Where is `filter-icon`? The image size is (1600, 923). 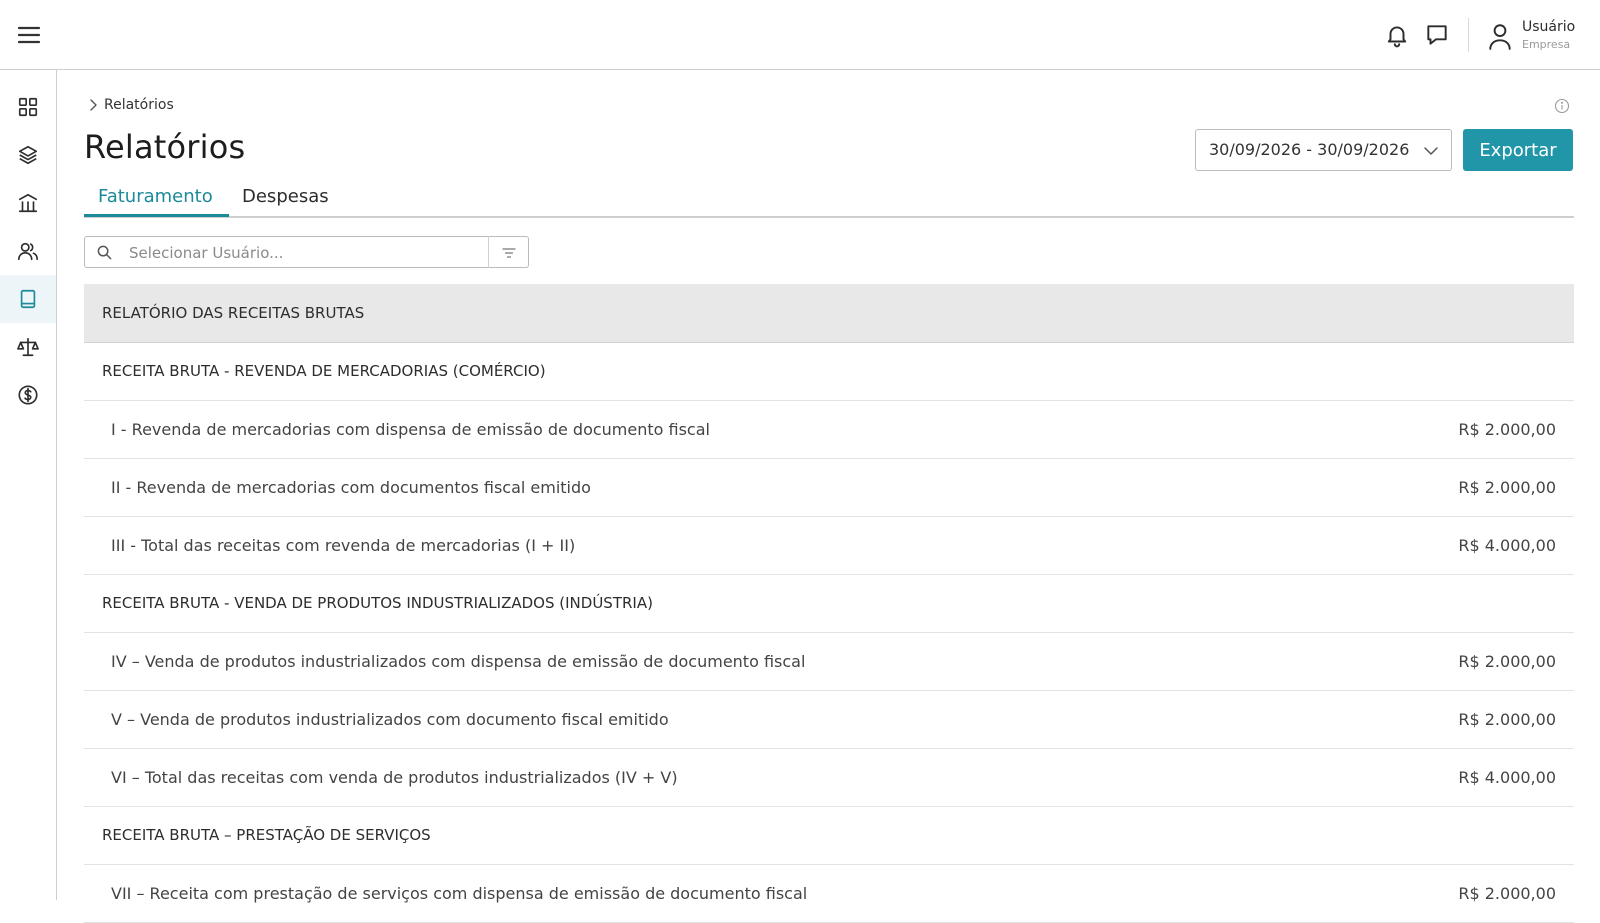 filter-icon is located at coordinates (509, 253).